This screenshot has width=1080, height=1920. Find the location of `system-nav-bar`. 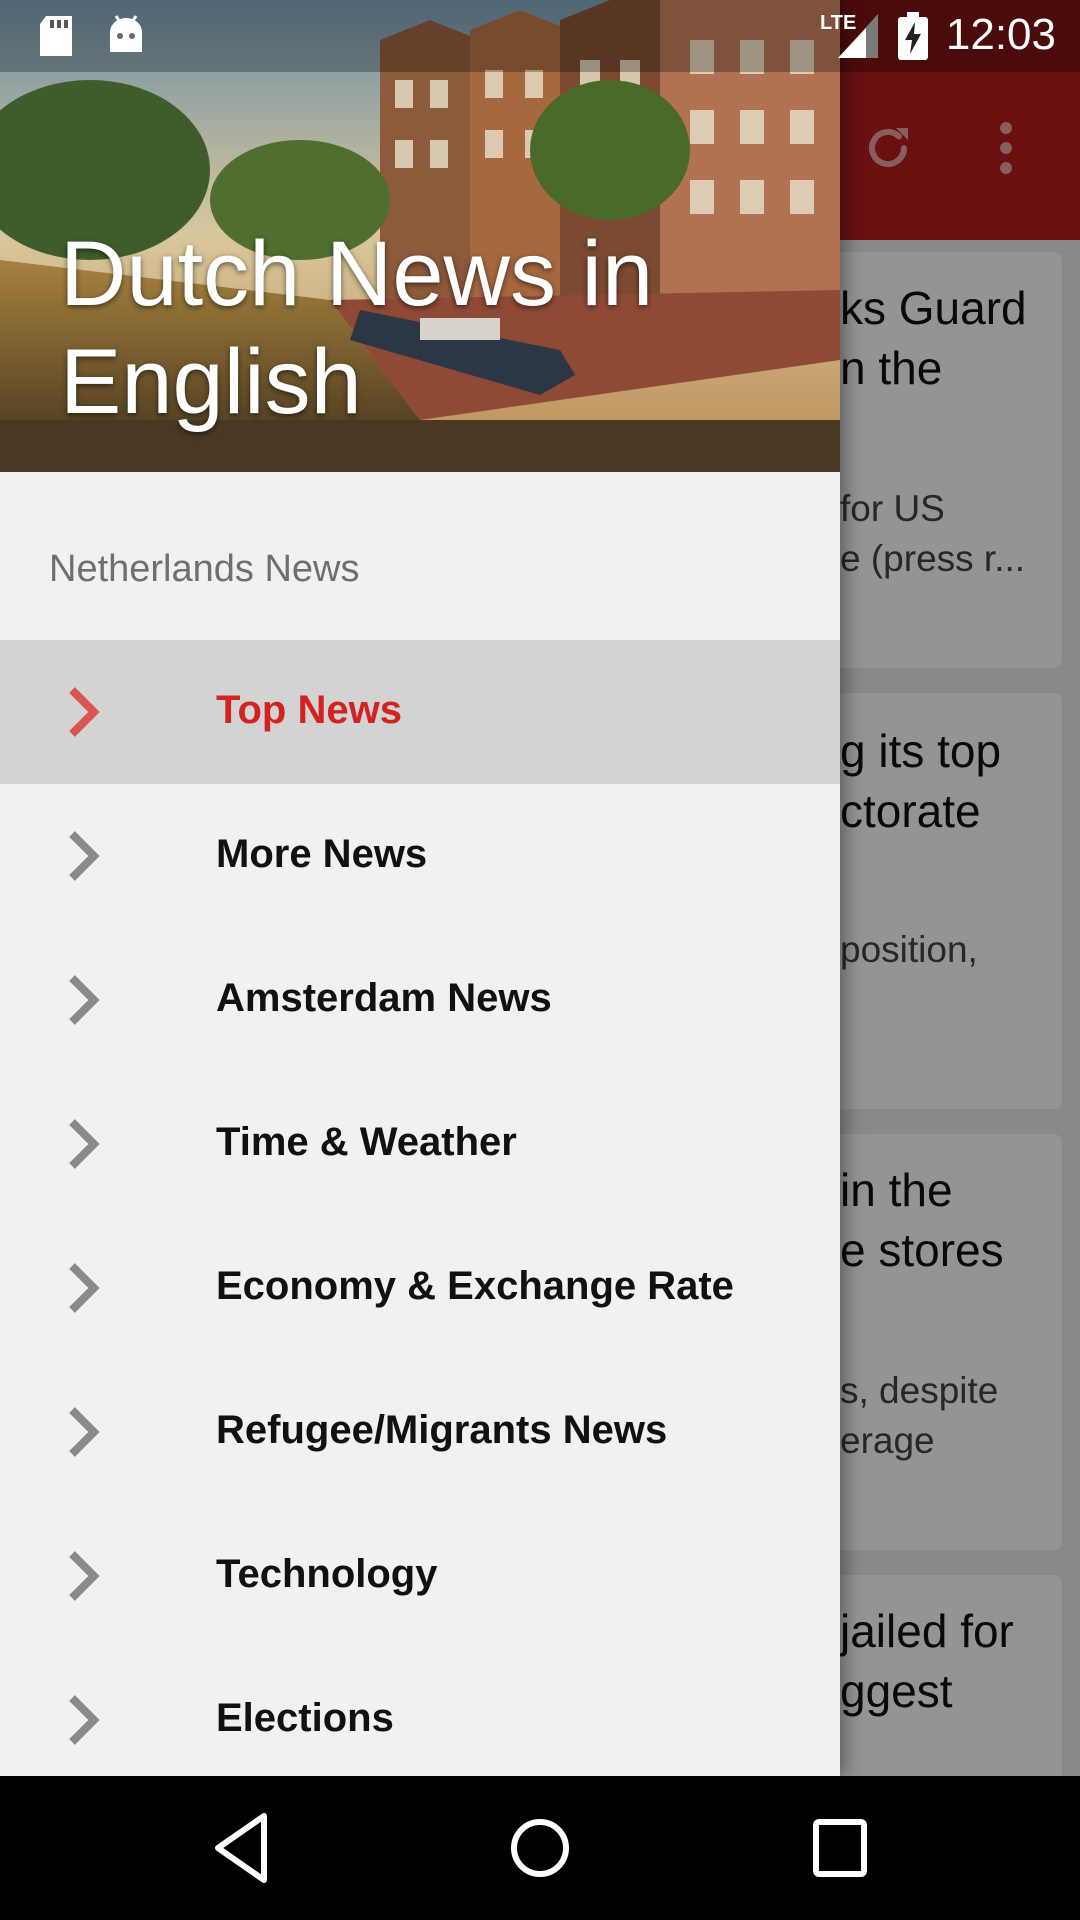

system-nav-bar is located at coordinates (540, 1848).